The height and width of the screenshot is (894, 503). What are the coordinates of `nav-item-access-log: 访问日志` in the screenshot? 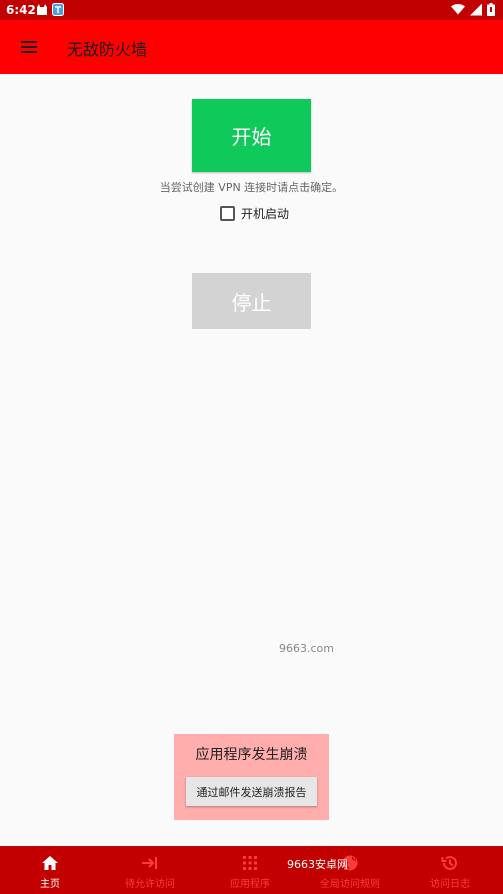 It's located at (450, 870).